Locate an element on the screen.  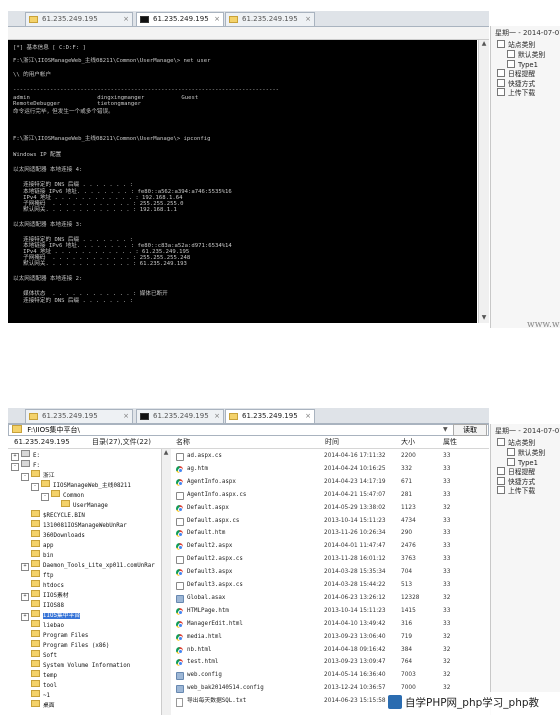
file-row: HTMLPage.htm 2013-10-14 15:11:23 1415 33 is located at coordinates (330, 611).